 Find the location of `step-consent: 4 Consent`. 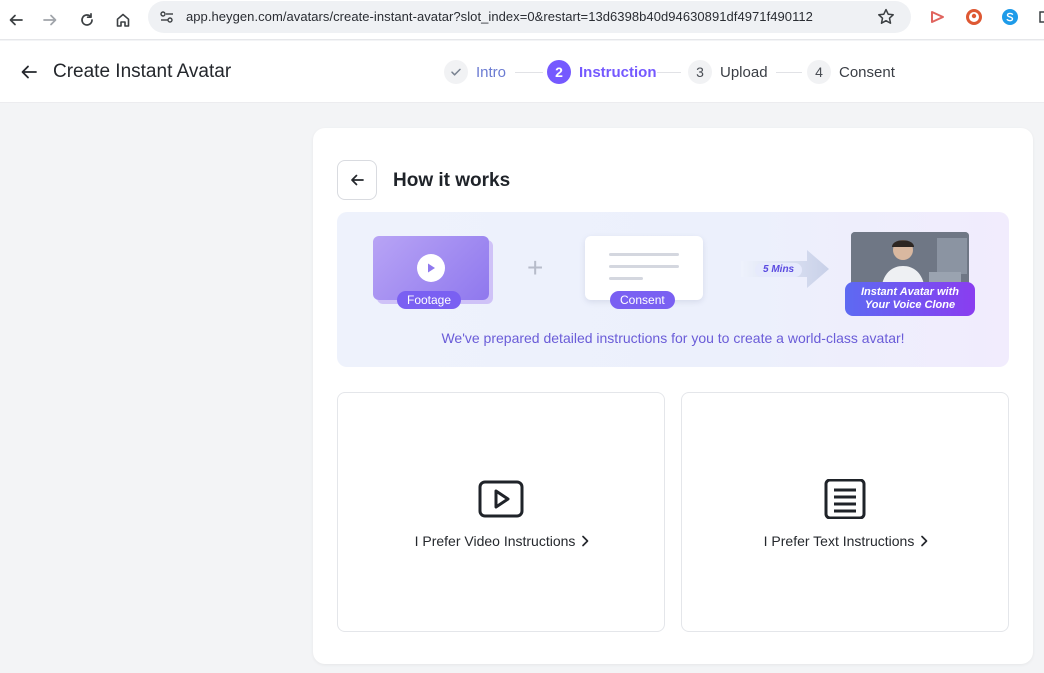

step-consent: 4 Consent is located at coordinates (851, 72).